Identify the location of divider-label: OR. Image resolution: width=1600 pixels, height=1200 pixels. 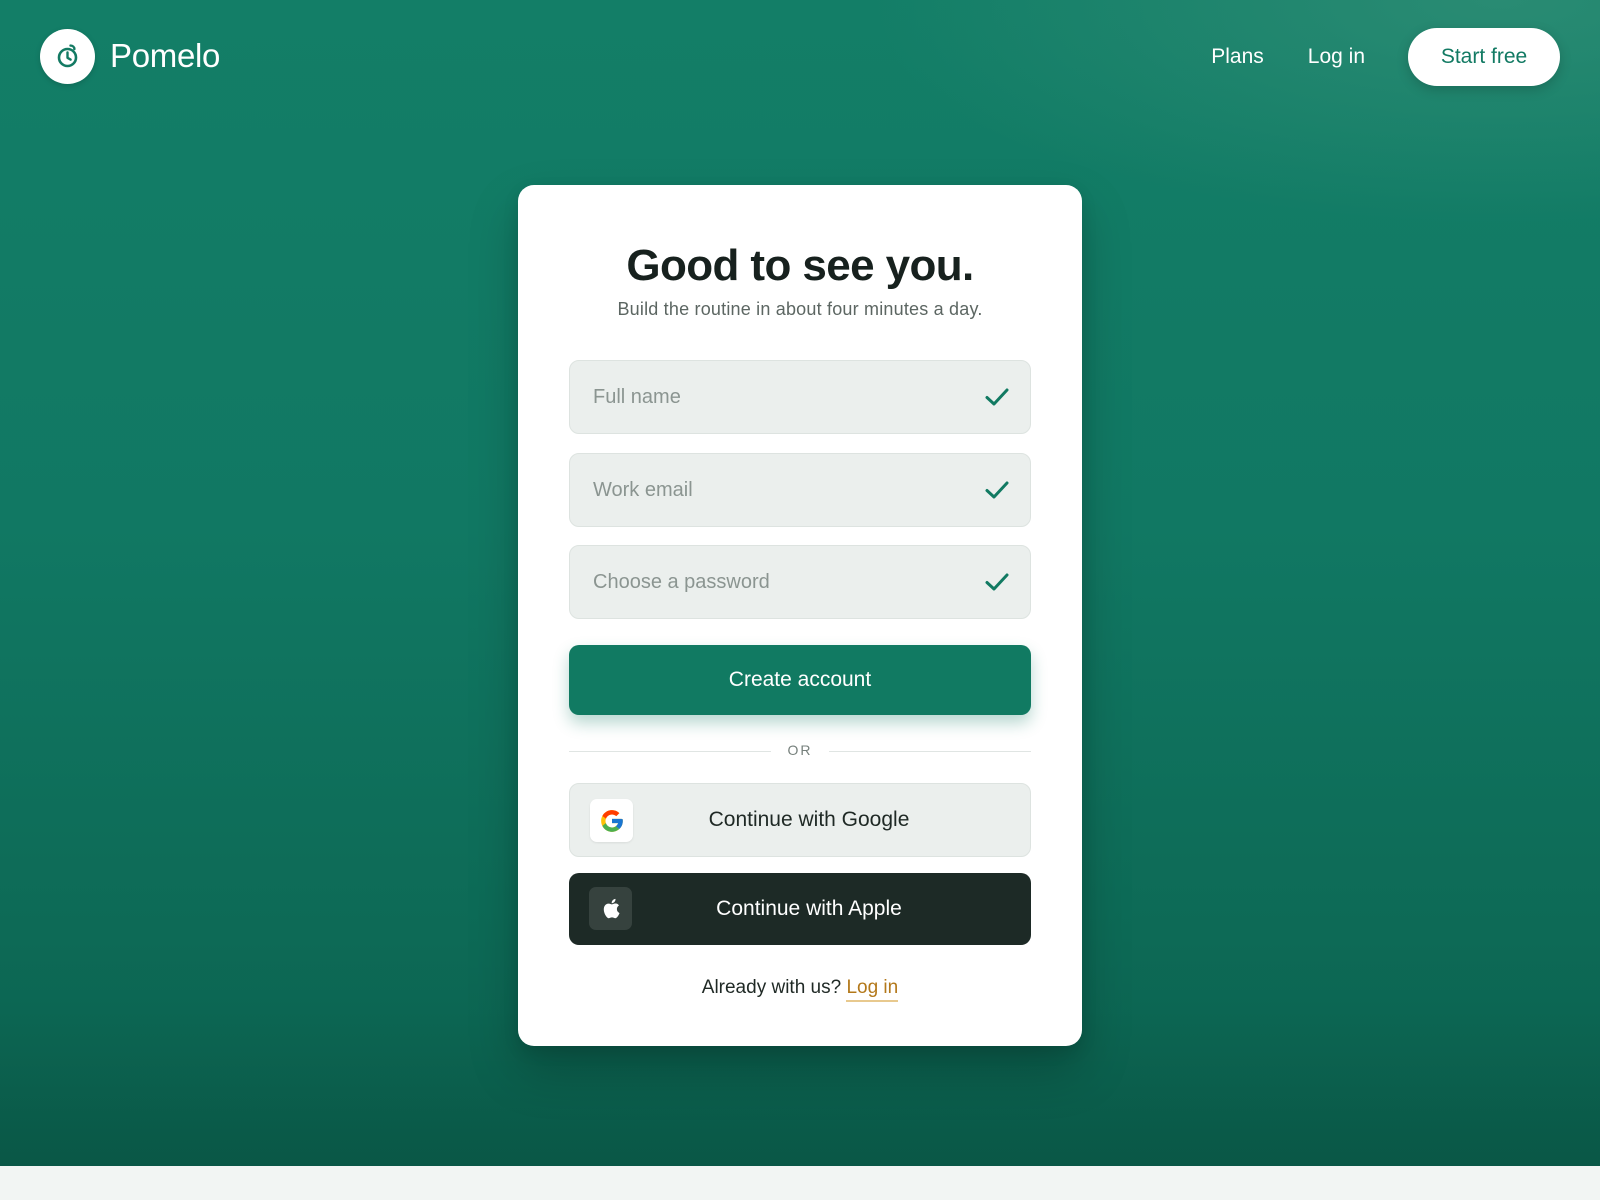
(800, 750).